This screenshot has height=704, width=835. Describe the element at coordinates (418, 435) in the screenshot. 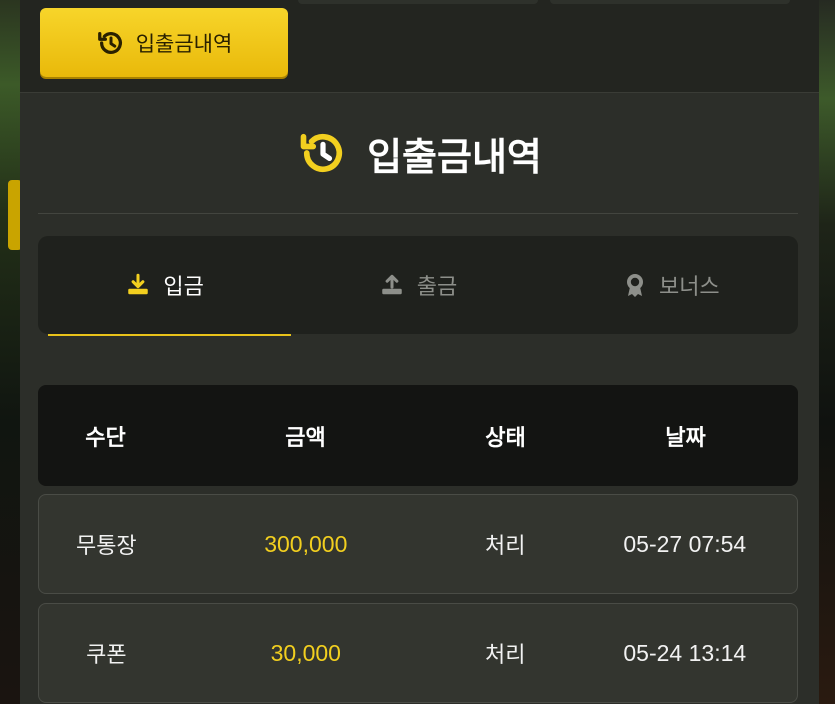

I see `table-header: 수단 금액 상태 날짜` at that location.